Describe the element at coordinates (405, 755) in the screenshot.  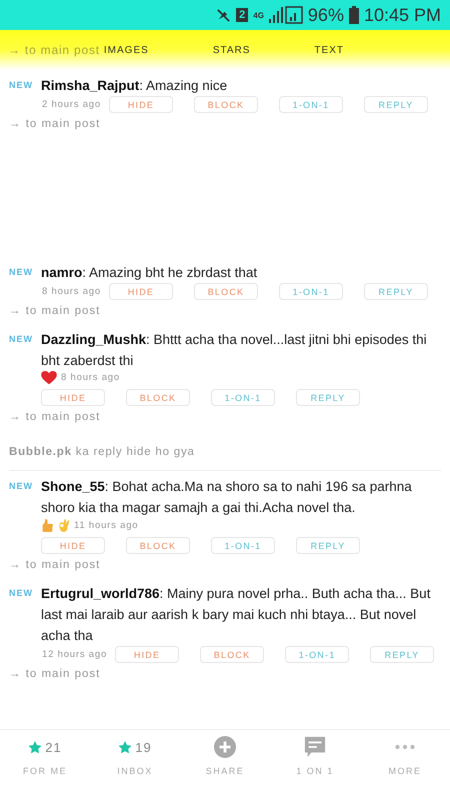
I see `nav-item: MORE` at that location.